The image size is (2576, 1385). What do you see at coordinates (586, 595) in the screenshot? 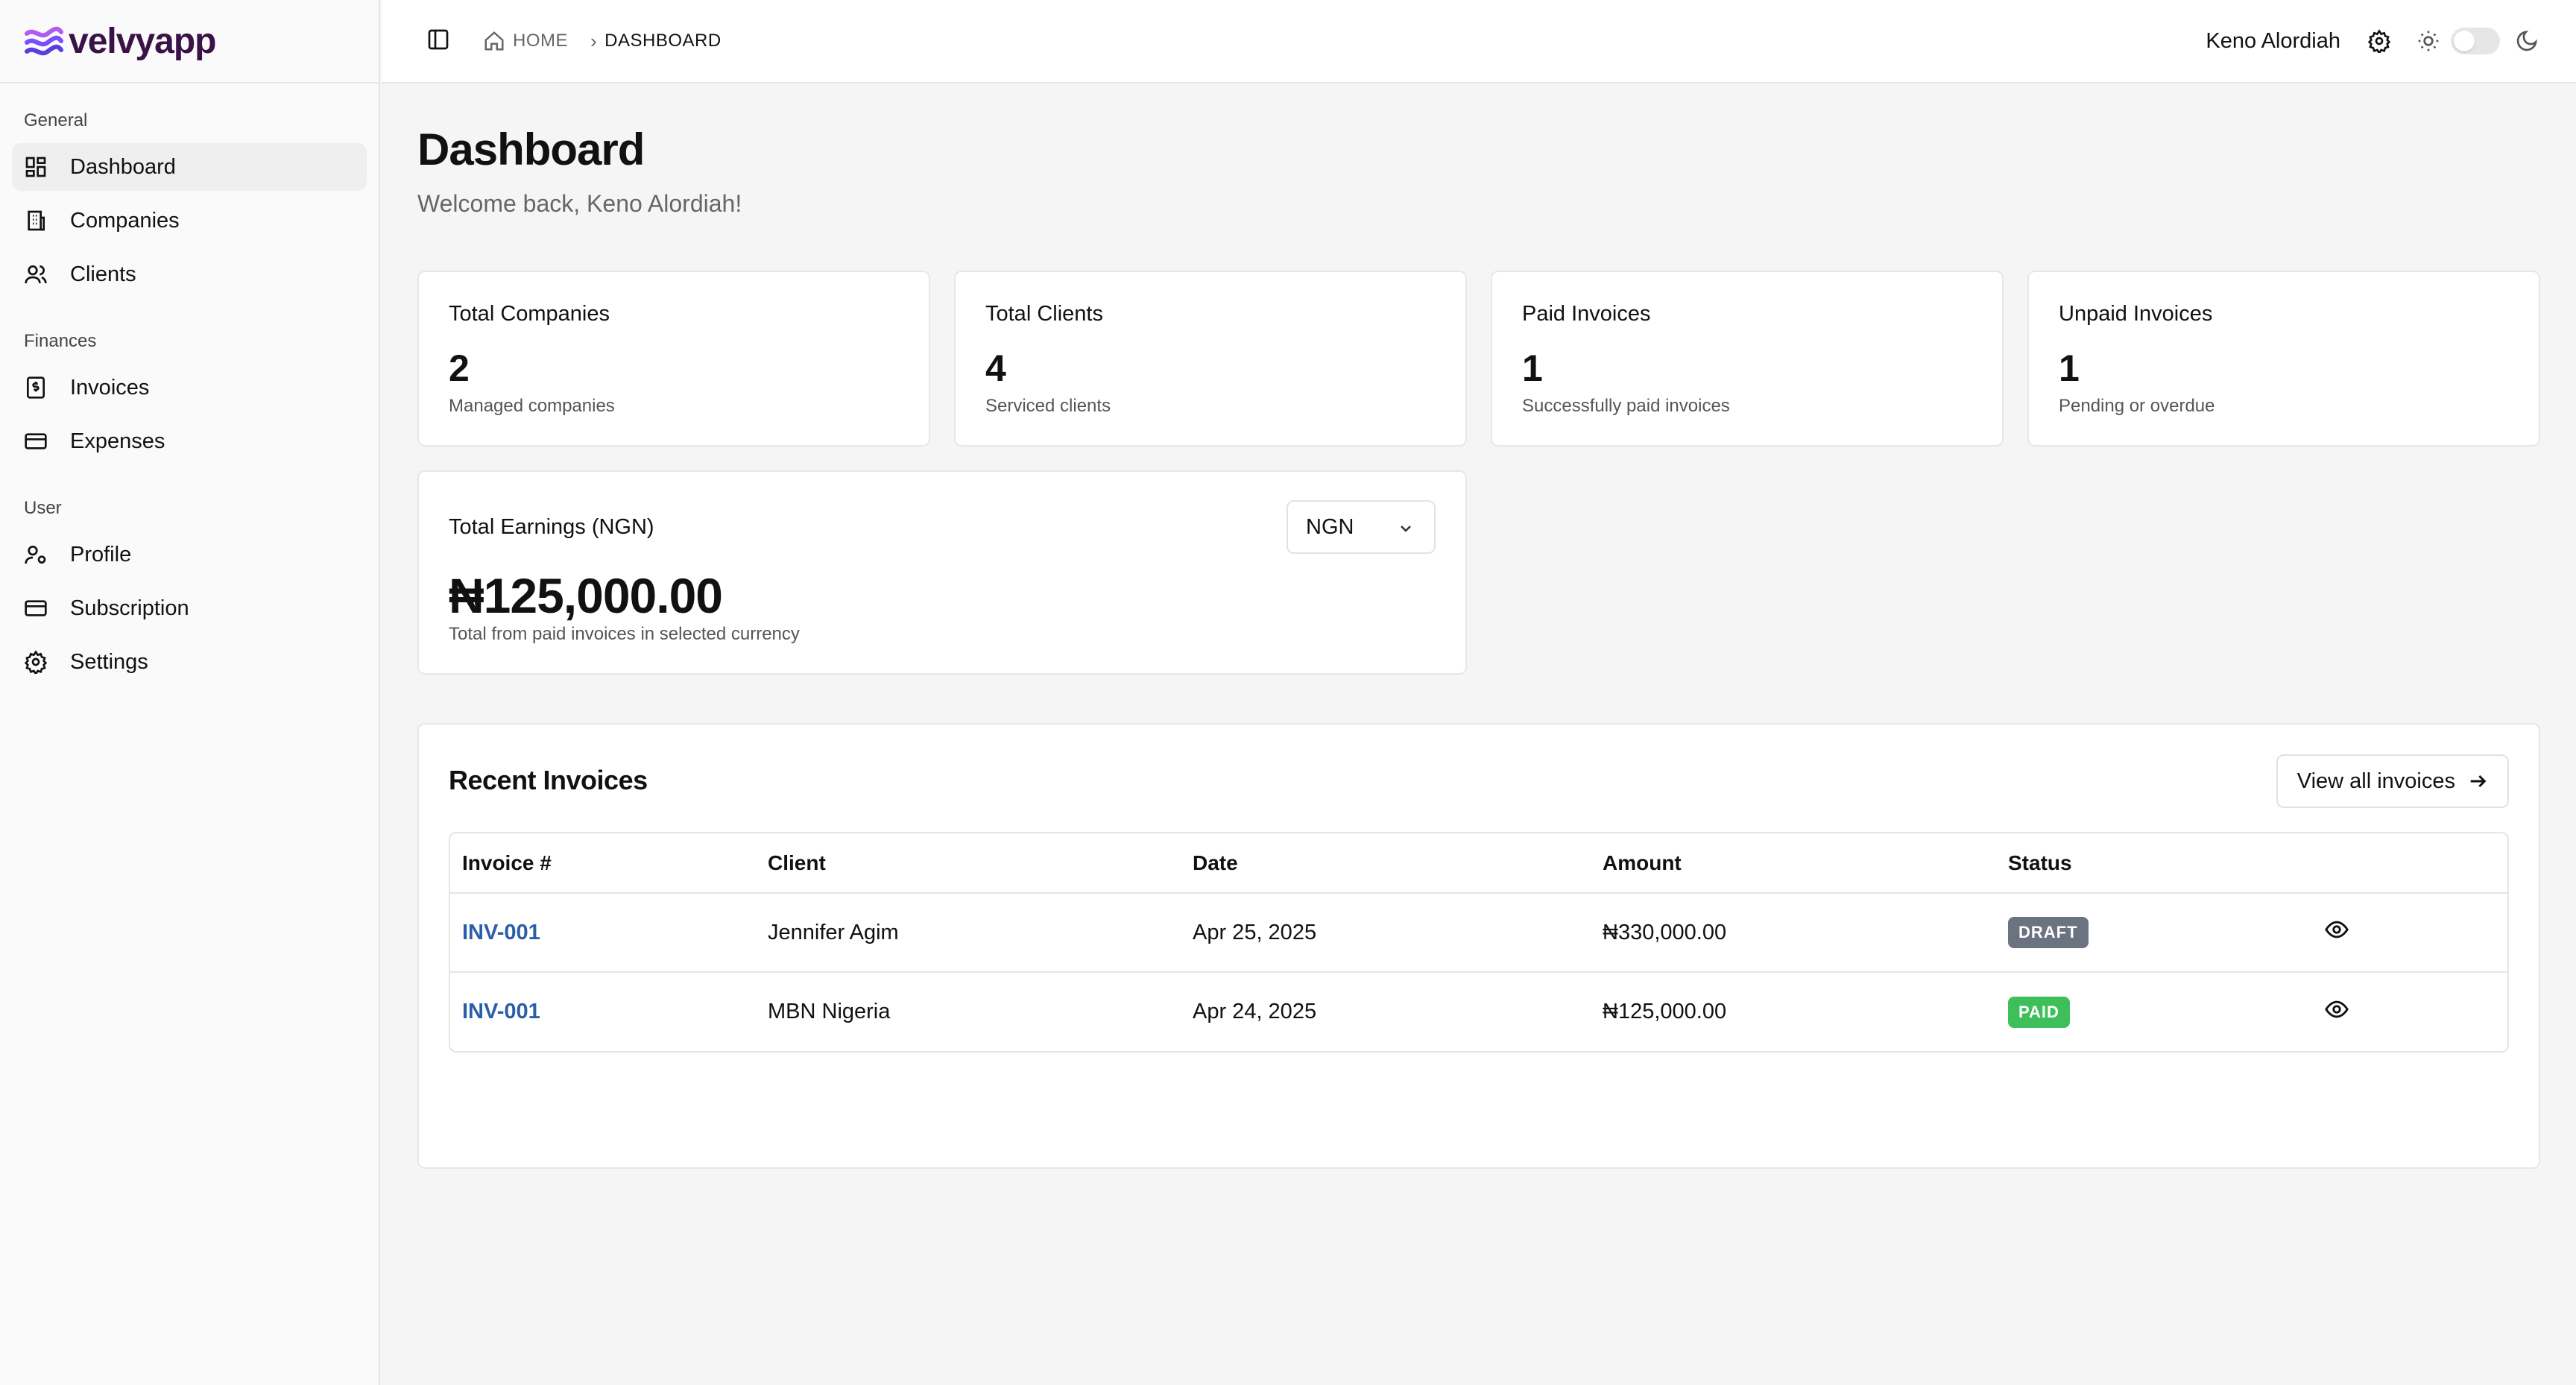
I see `earnings-value: ₦125,000.00` at bounding box center [586, 595].